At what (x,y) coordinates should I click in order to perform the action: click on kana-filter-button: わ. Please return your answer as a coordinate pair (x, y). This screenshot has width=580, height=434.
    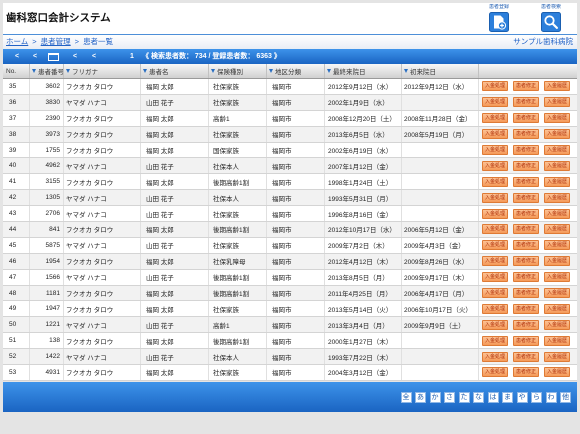
    Looking at the image, I should click on (551, 397).